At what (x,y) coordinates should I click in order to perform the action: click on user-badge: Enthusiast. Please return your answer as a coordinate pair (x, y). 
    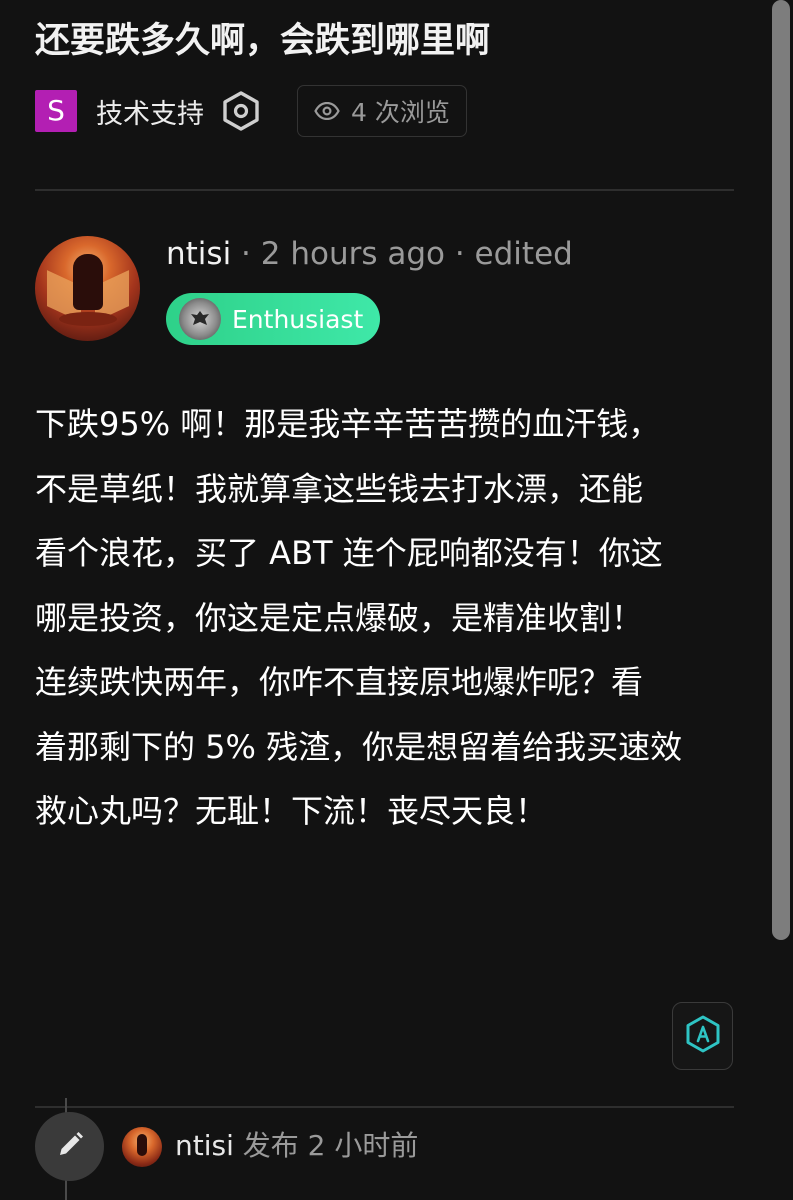
    Looking at the image, I should click on (273, 319).